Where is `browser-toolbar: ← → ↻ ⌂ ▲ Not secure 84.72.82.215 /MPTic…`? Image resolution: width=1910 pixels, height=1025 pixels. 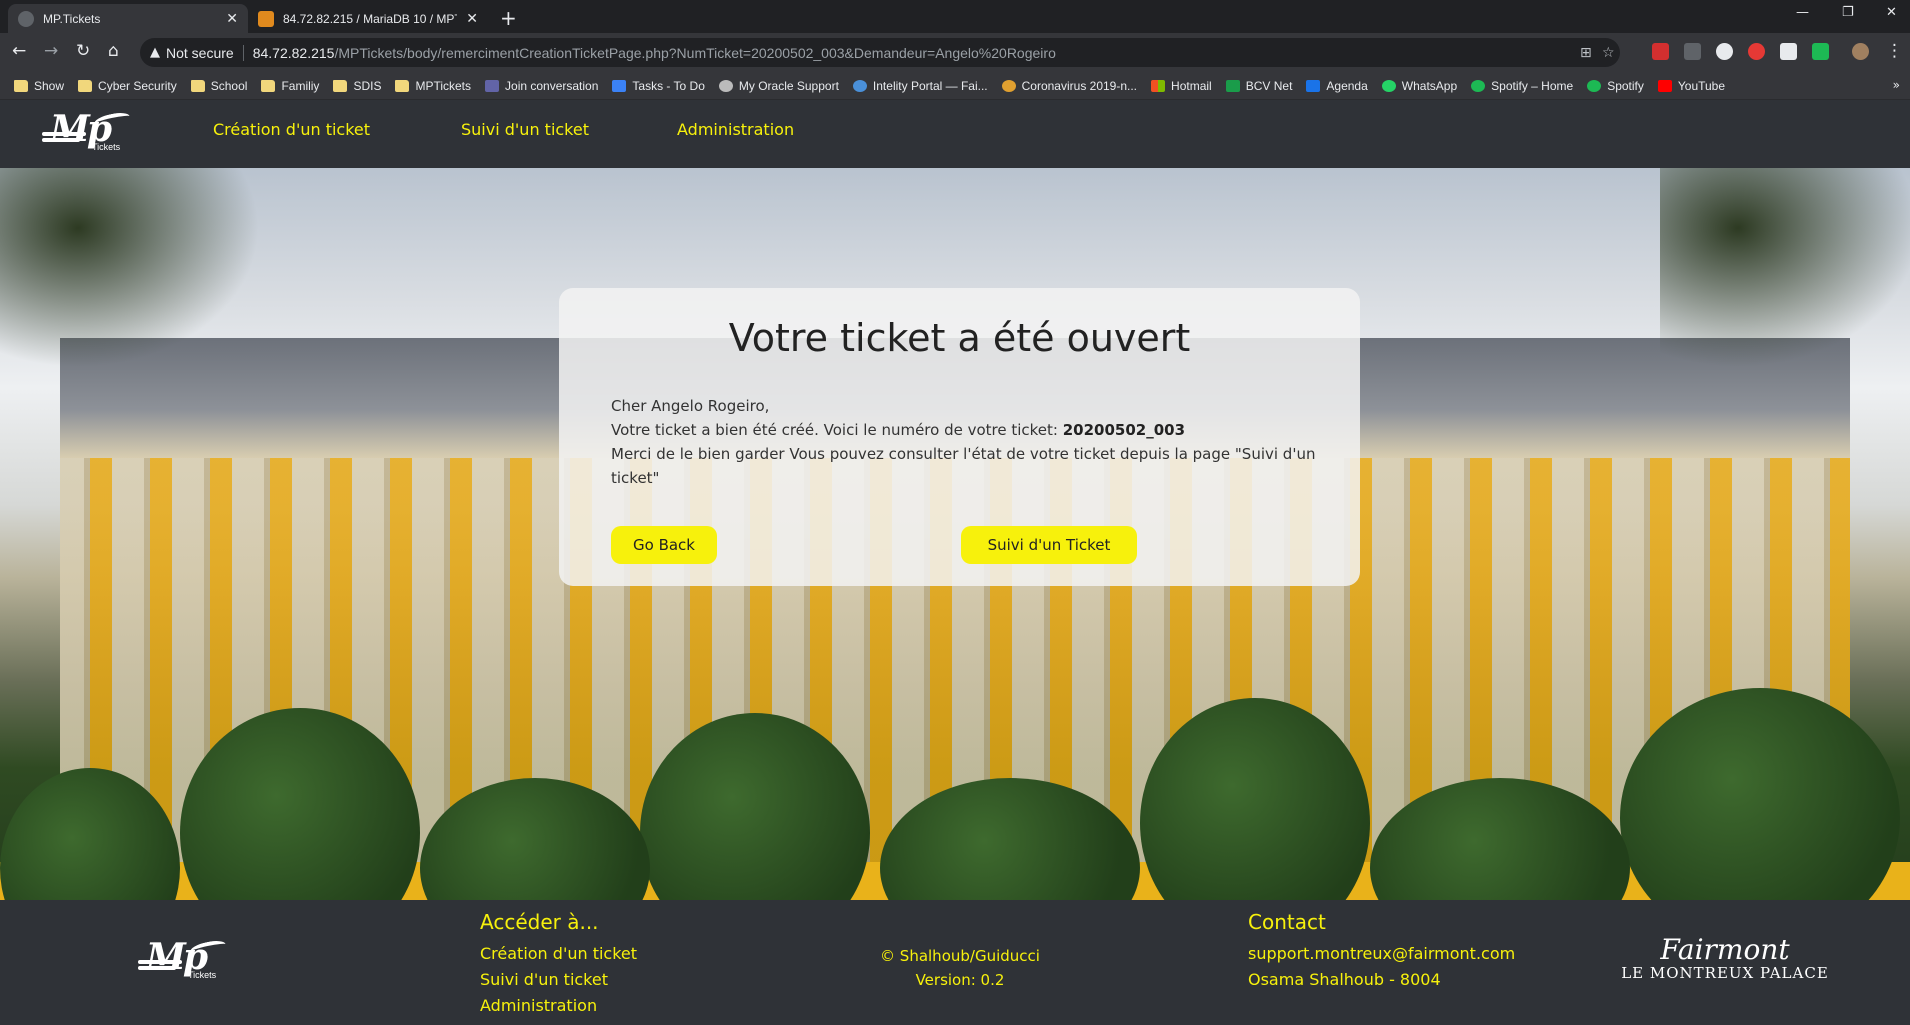 browser-toolbar: ← → ↻ ⌂ ▲ Not secure 84.72.82.215 /MPTic… is located at coordinates (955, 52).